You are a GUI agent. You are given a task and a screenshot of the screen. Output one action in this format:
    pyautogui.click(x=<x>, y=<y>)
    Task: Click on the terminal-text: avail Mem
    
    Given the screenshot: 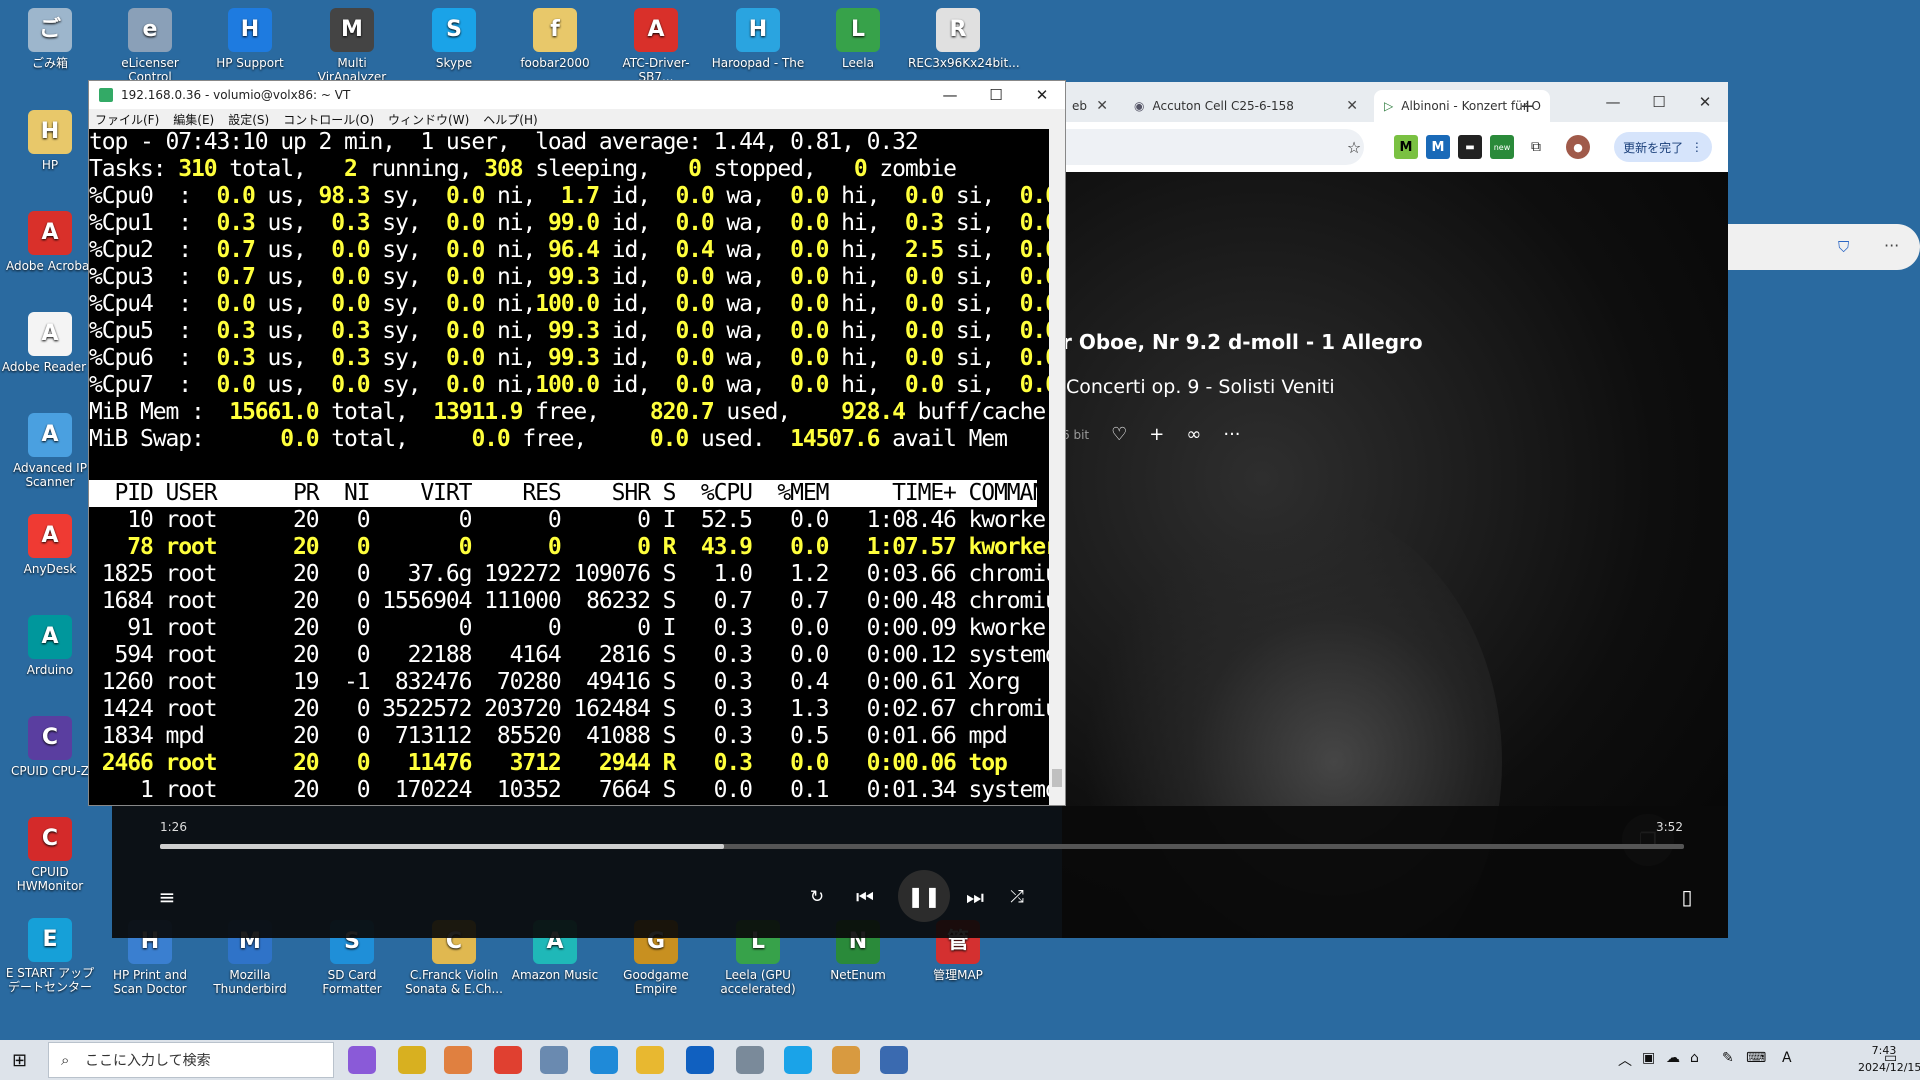 What is the action you would take?
    pyautogui.click(x=943, y=439)
    